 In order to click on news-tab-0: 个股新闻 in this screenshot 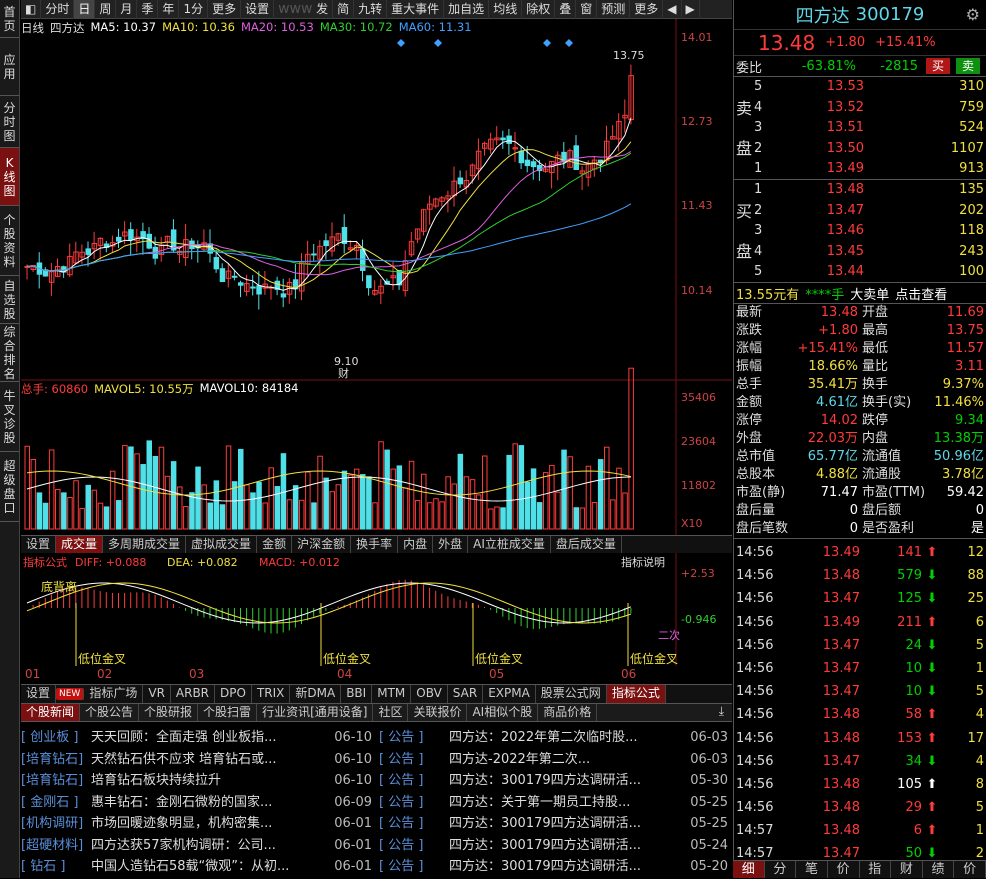, I will do `click(51, 712)`.